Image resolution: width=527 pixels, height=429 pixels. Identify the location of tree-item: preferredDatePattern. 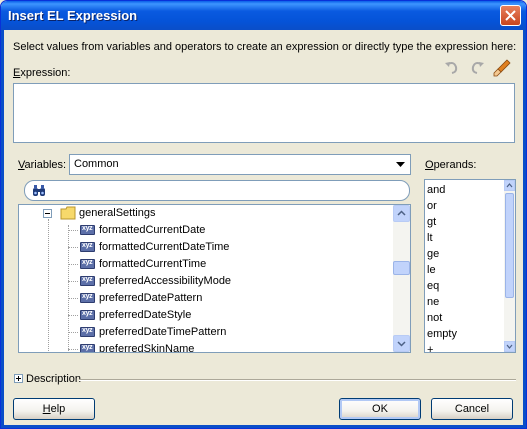
(206, 298).